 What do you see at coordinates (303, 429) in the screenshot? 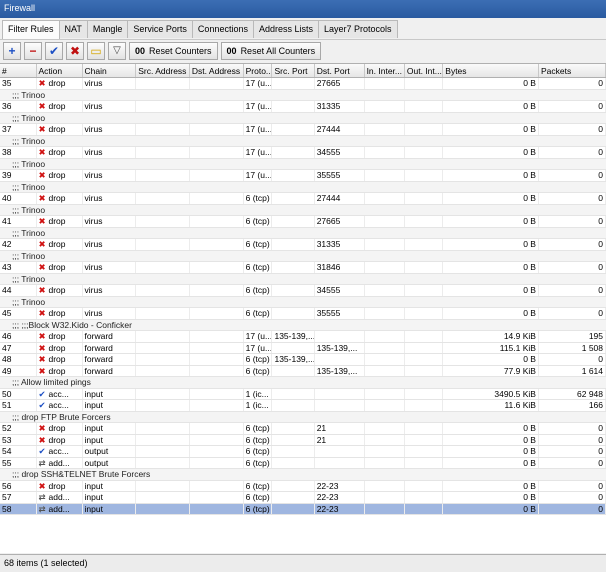
I see `table-row: 52 ✖ drop input 6 (tcp) 21 0 B0` at bounding box center [303, 429].